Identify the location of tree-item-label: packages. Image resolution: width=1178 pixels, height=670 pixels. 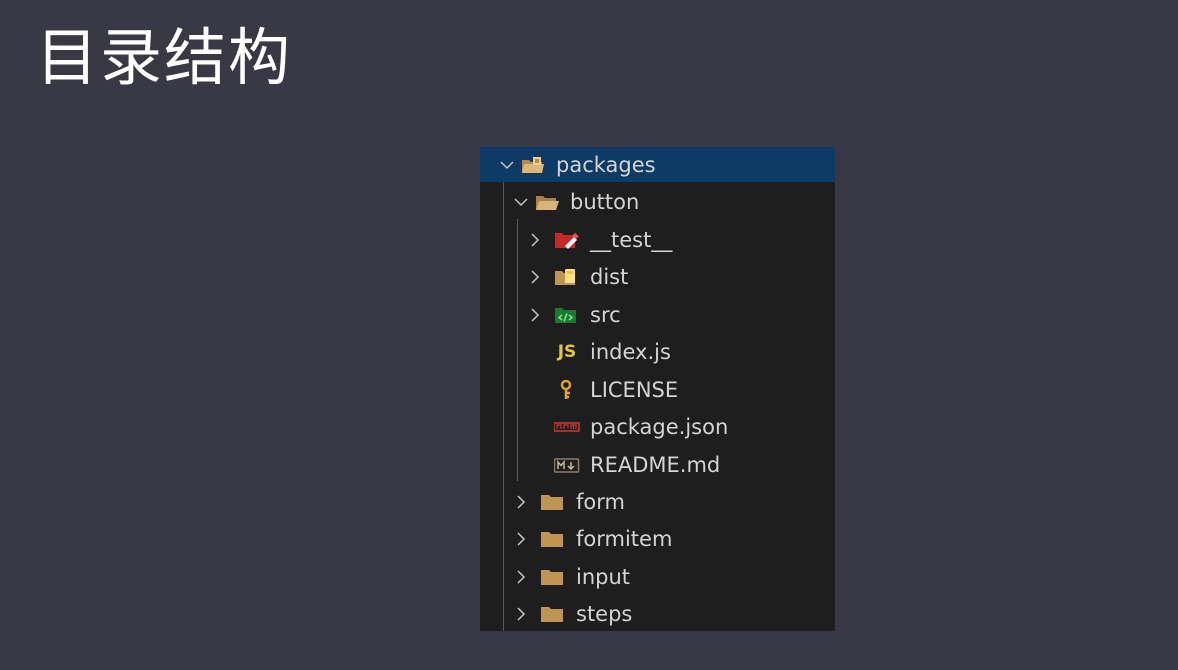
(606, 164).